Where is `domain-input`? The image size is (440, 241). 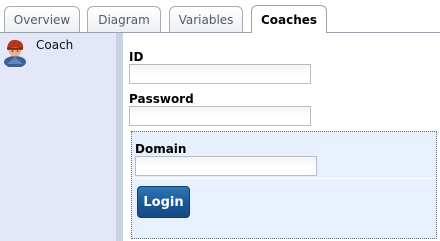
domain-input is located at coordinates (226, 166).